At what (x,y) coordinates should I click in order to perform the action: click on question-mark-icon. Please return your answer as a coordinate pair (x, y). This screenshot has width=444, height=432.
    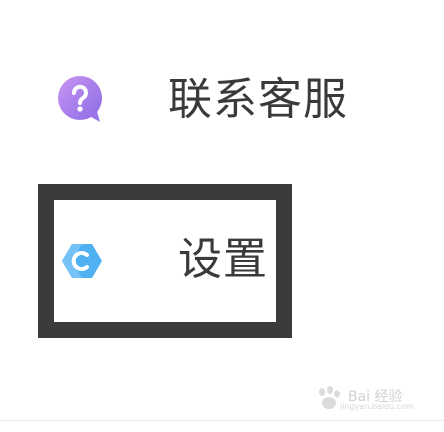
    Looking at the image, I should click on (80, 99).